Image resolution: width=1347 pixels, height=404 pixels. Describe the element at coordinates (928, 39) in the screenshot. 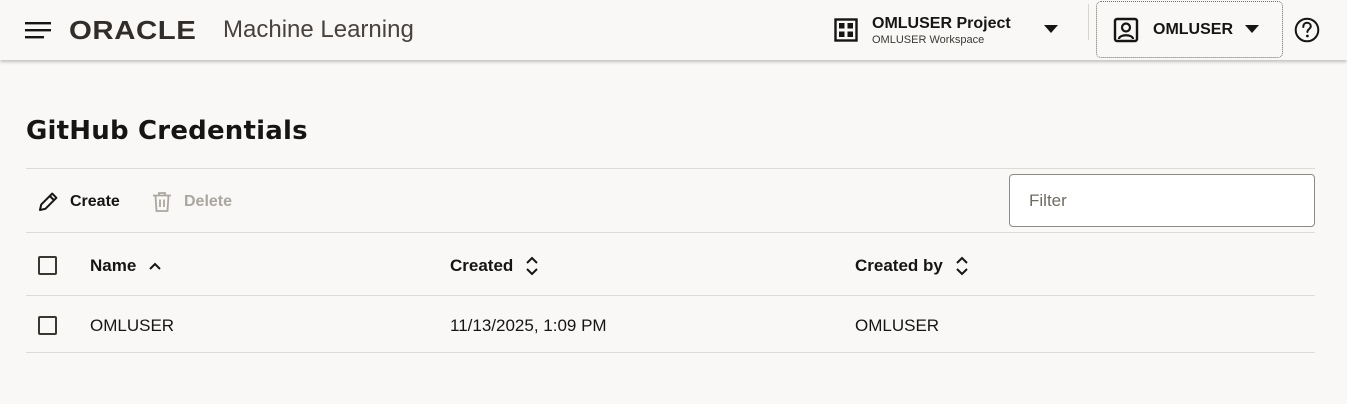

I see `workspace-name: OMLUSER Workspace` at that location.